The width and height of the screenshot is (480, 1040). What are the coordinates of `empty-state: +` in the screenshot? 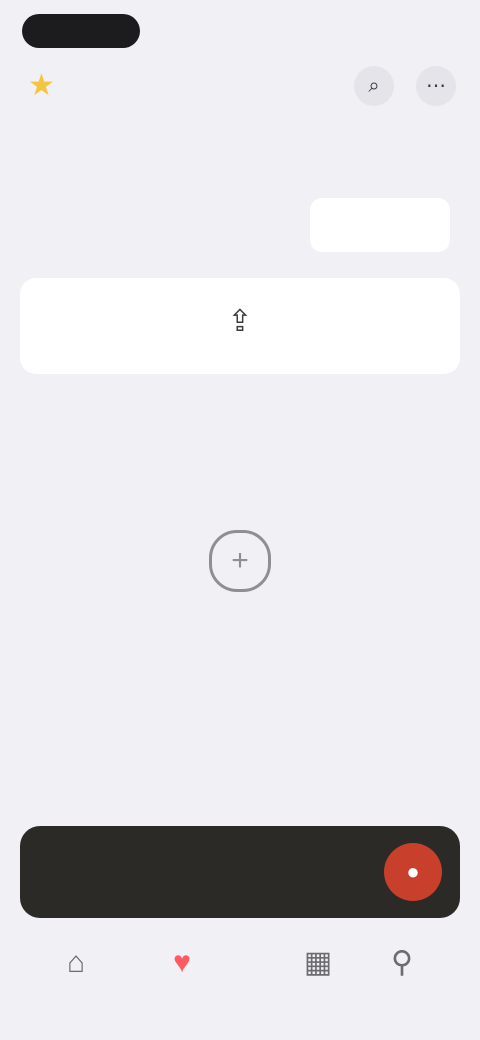 It's located at (240, 576).